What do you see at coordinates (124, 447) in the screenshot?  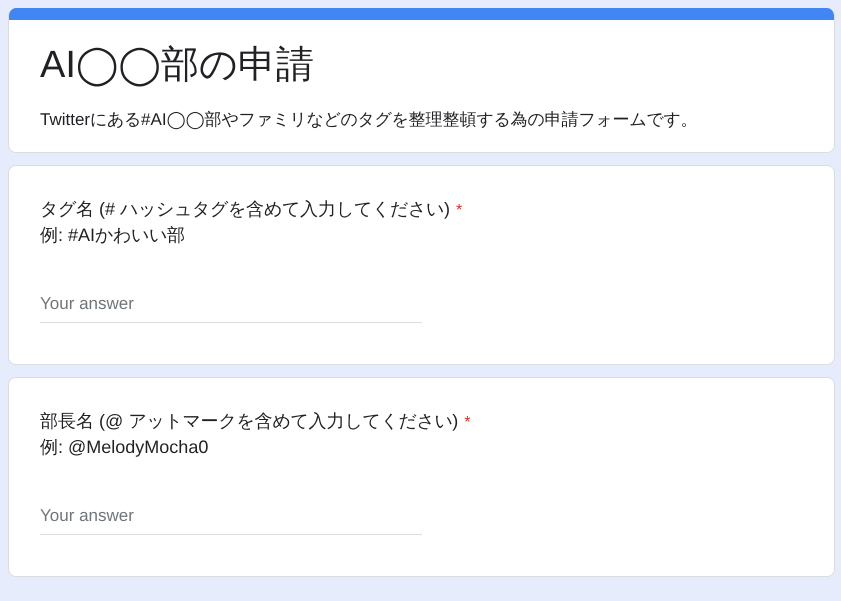 I see `question-hint: 例: @MelodyMocha0` at bounding box center [124, 447].